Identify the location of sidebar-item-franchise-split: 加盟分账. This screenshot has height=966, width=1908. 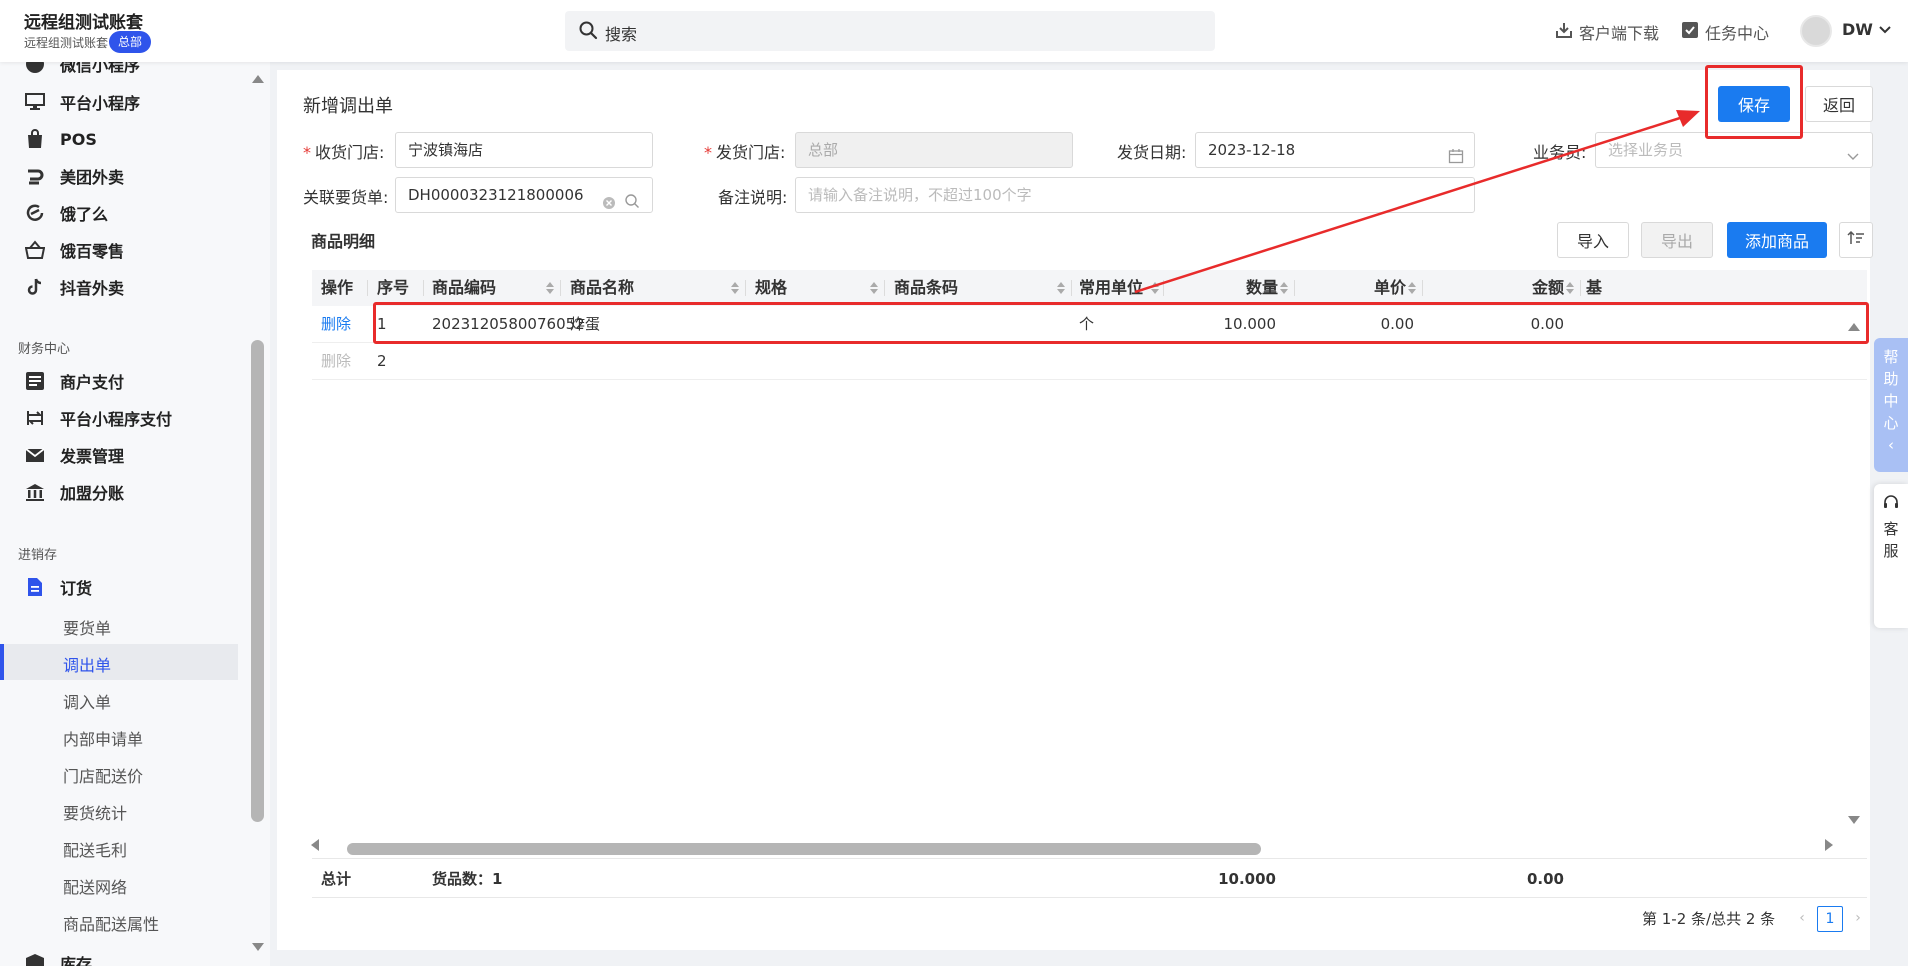
(74, 492).